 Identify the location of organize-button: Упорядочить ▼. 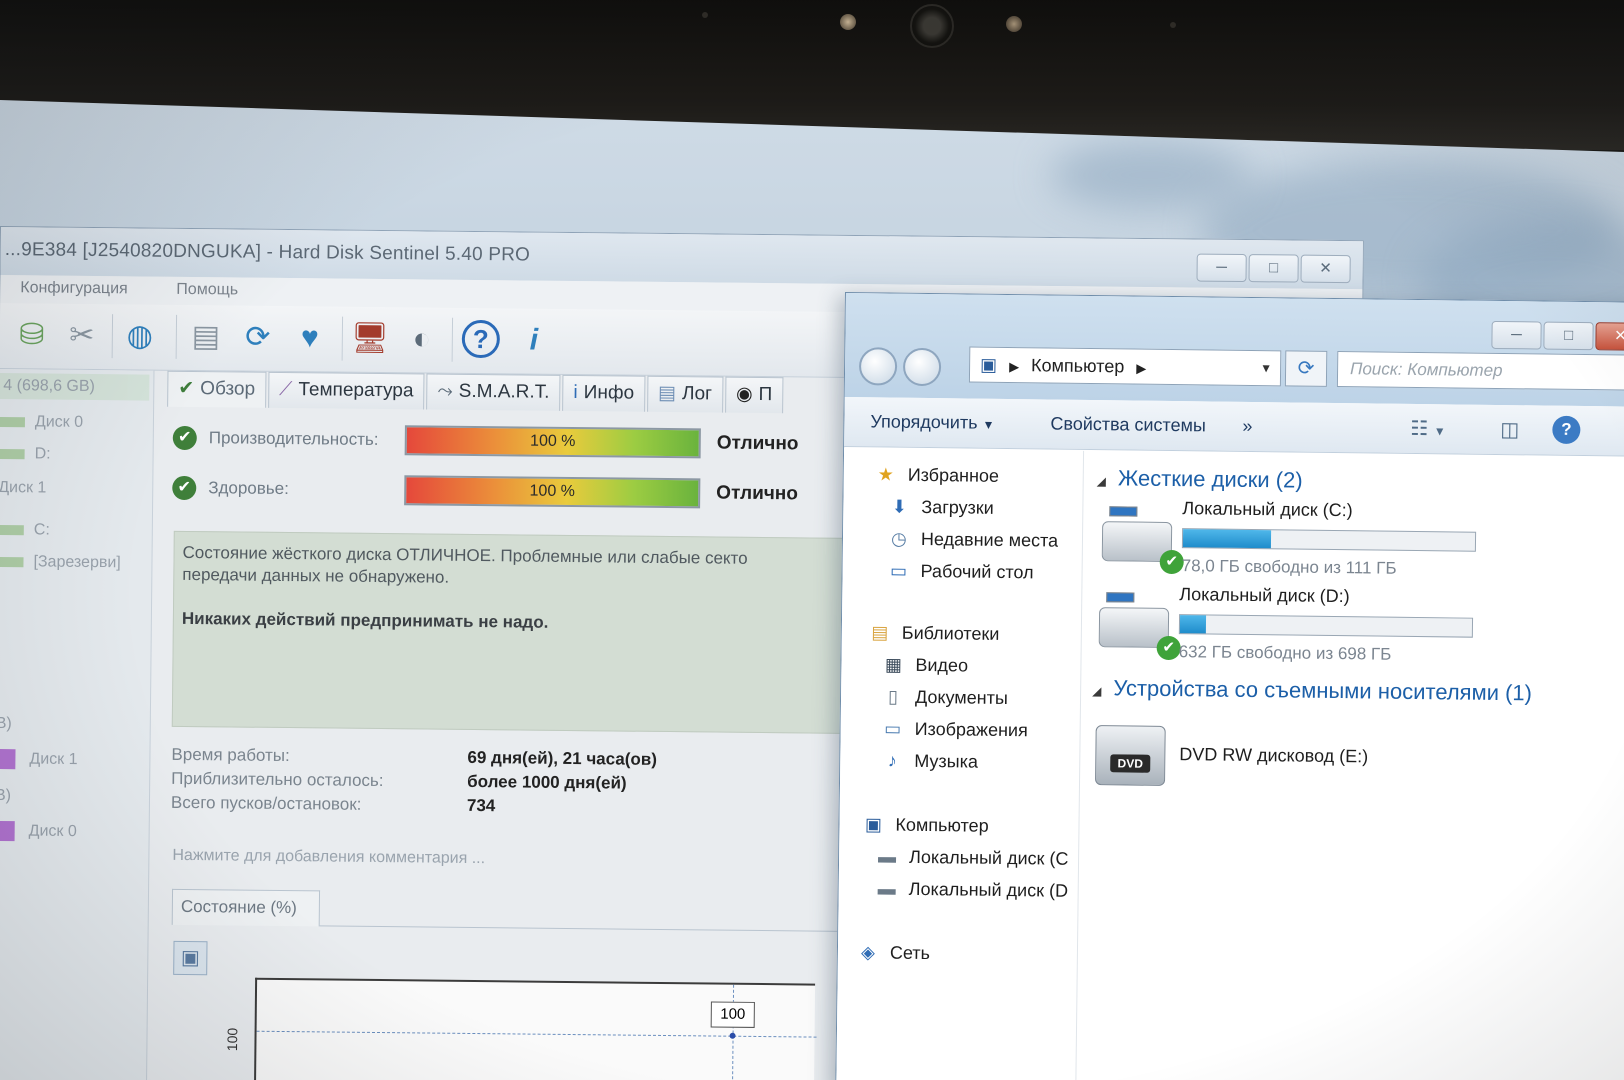
(932, 422).